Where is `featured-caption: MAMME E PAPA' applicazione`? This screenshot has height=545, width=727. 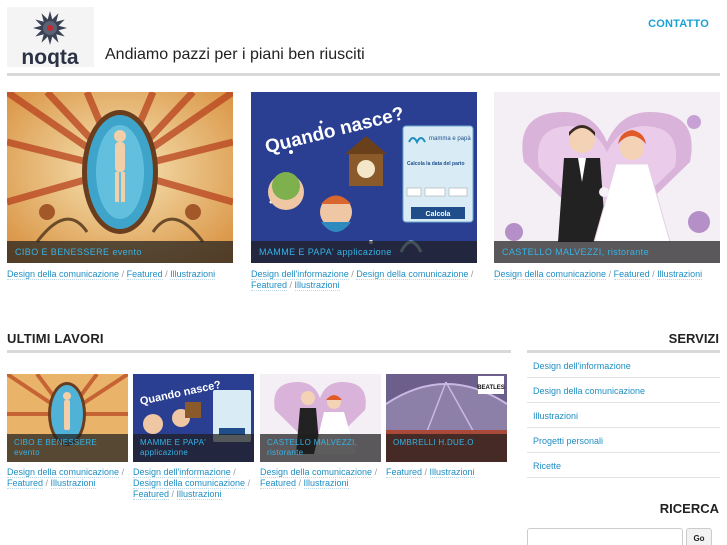 featured-caption: MAMME E PAPA' applicazione is located at coordinates (364, 252).